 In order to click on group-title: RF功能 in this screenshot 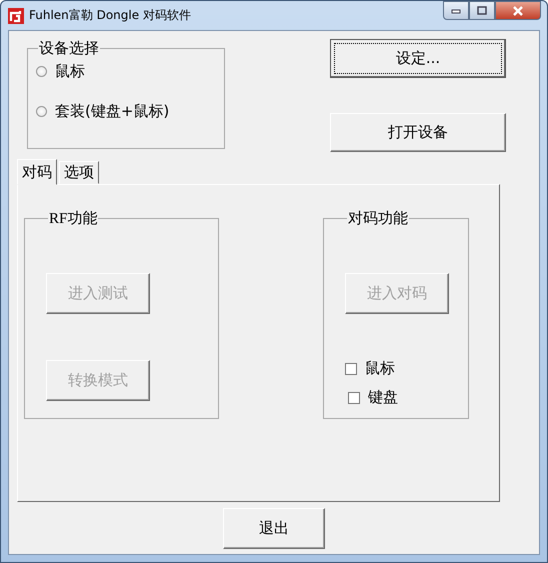, I will do `click(73, 219)`.